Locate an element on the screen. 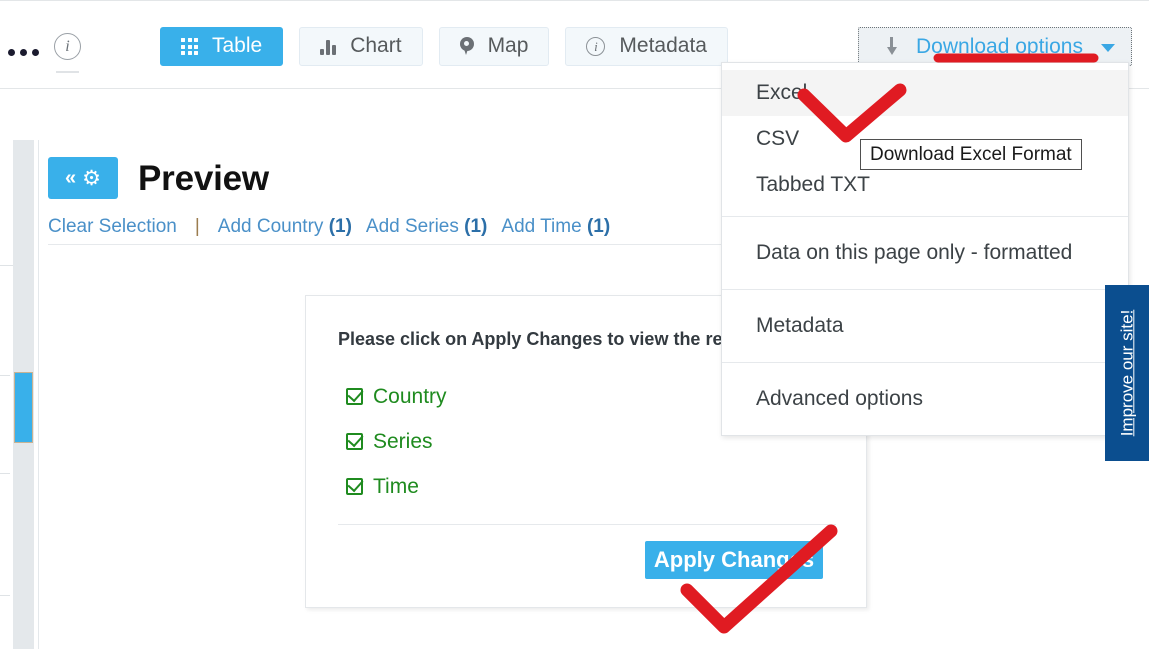  checklist-item-series: Series is located at coordinates (396, 441).